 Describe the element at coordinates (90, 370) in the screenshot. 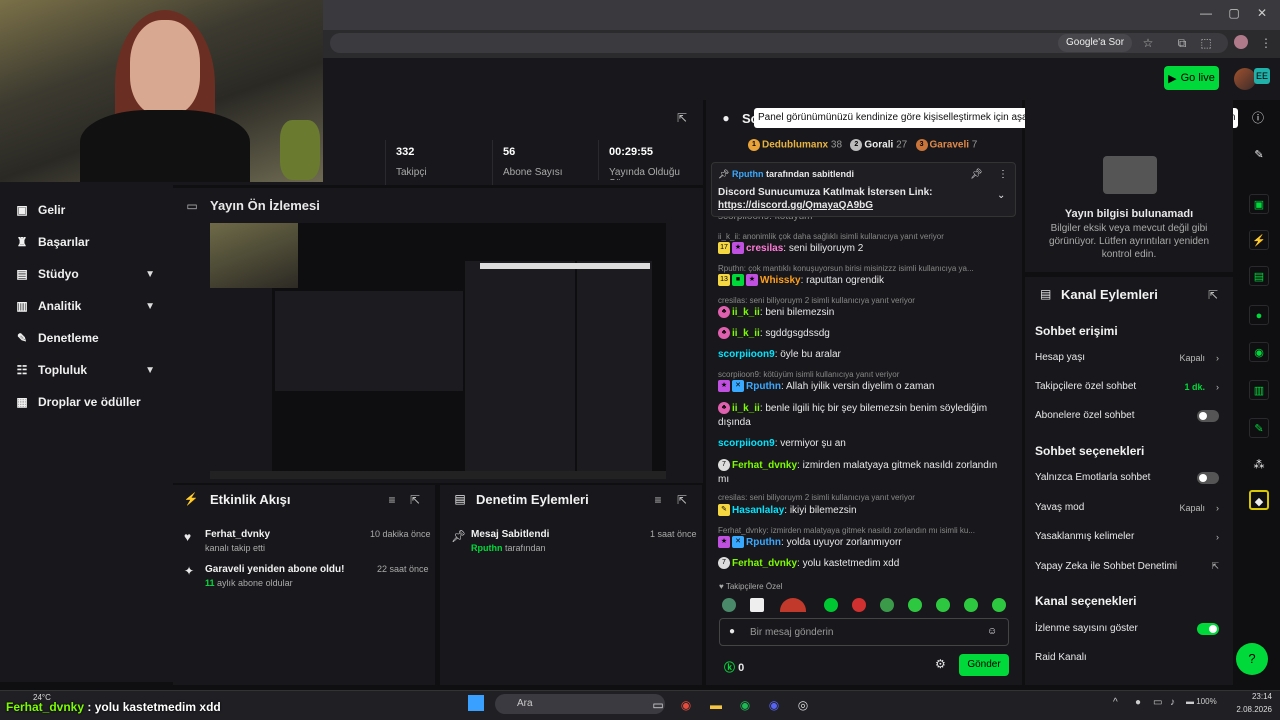

I see `sidebar-item-community: ☷ Topluluk ▼` at that location.